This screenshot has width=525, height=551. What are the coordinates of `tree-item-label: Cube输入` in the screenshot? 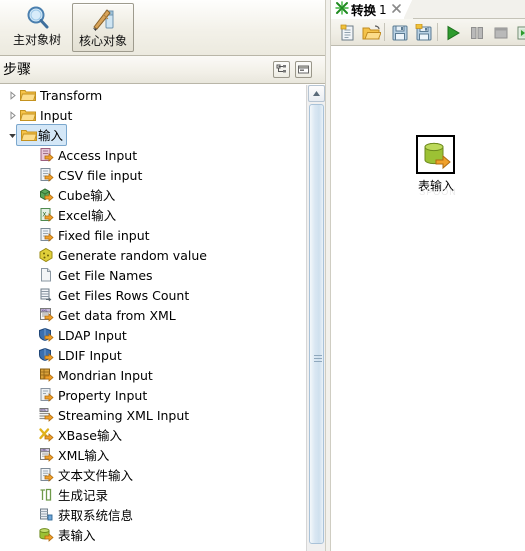 It's located at (87, 195).